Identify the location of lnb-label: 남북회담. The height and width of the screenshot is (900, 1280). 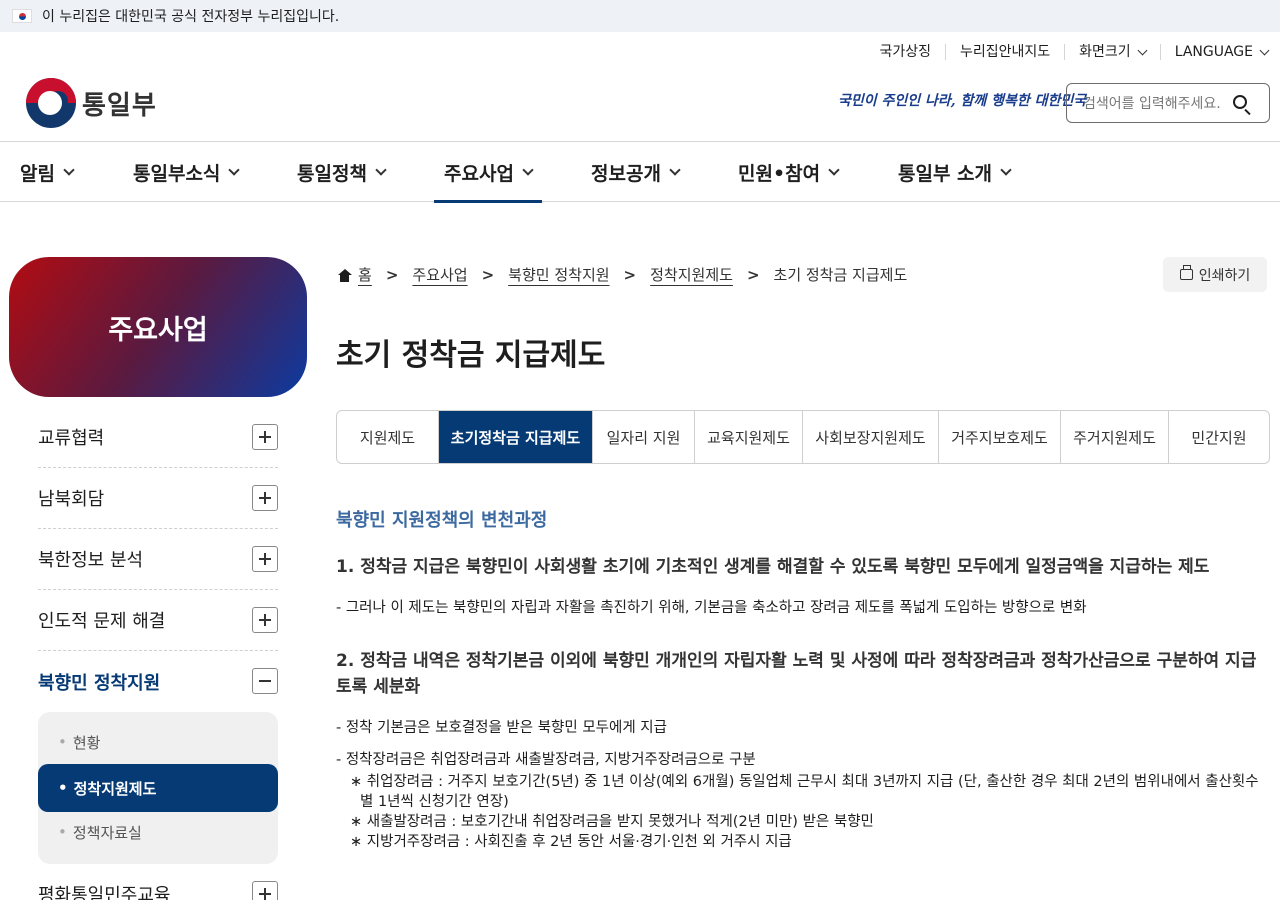
(71, 499).